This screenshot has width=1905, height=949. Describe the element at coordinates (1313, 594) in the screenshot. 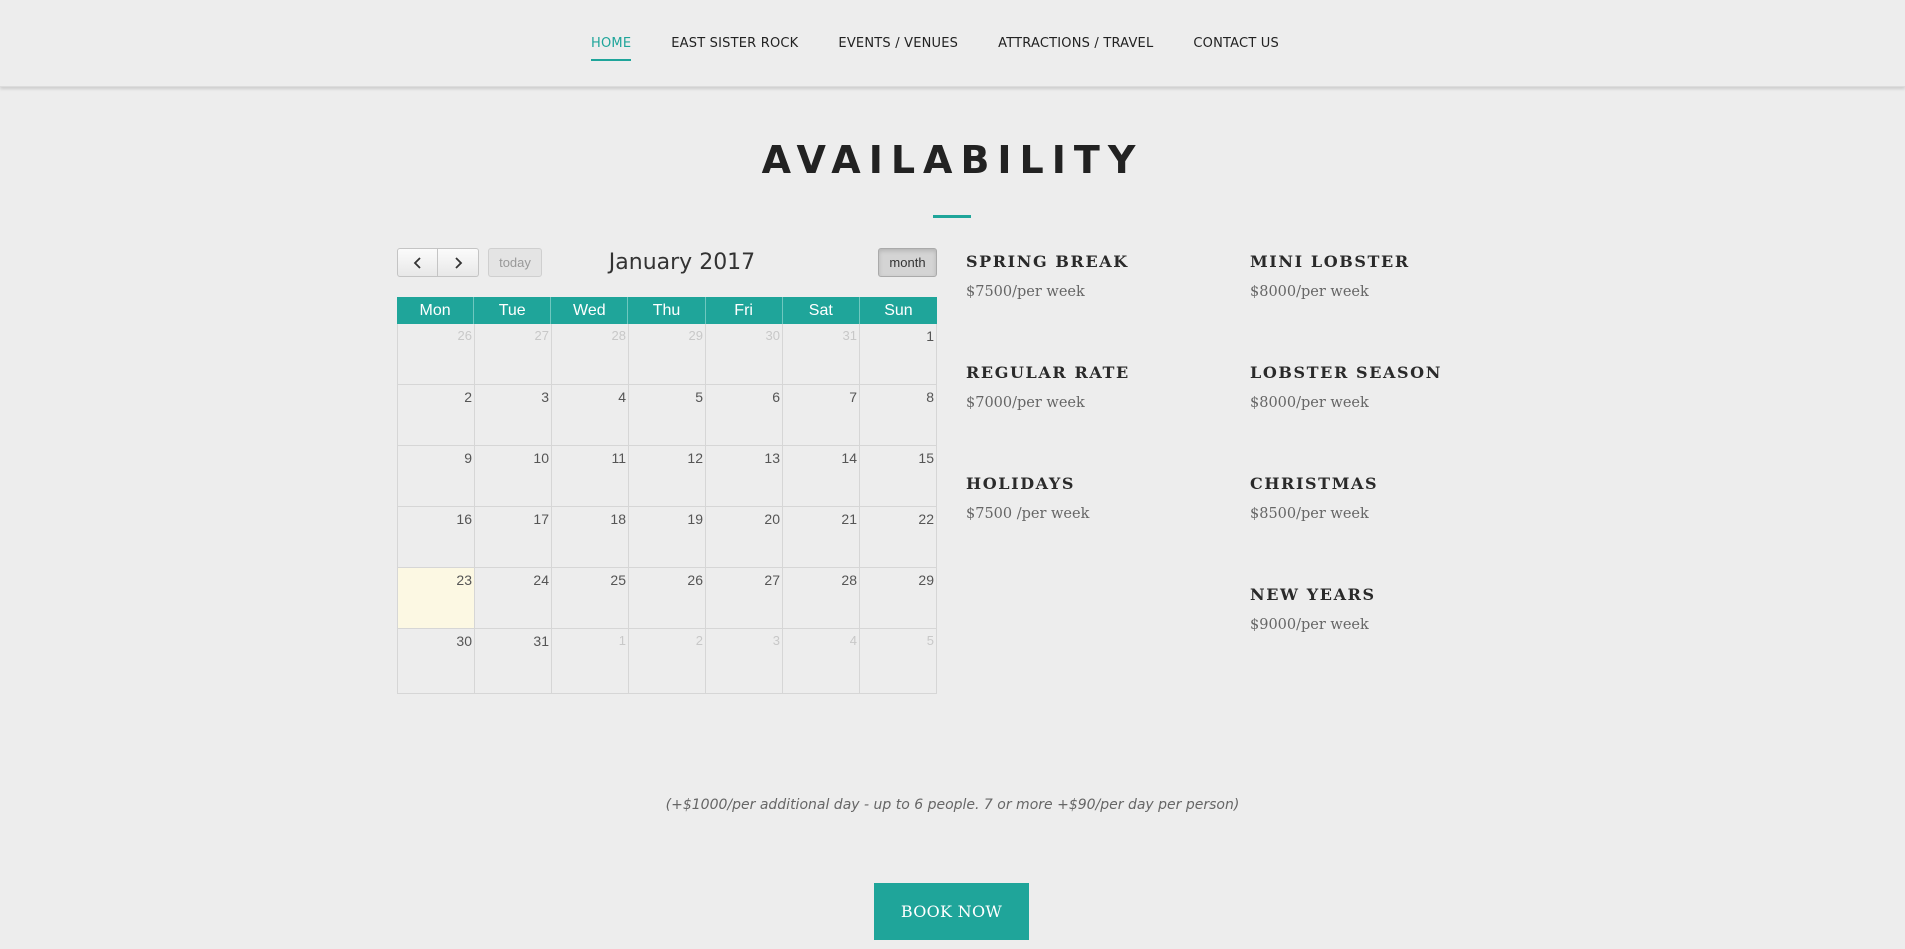

I see `rate-name: NEW YEARS` at that location.